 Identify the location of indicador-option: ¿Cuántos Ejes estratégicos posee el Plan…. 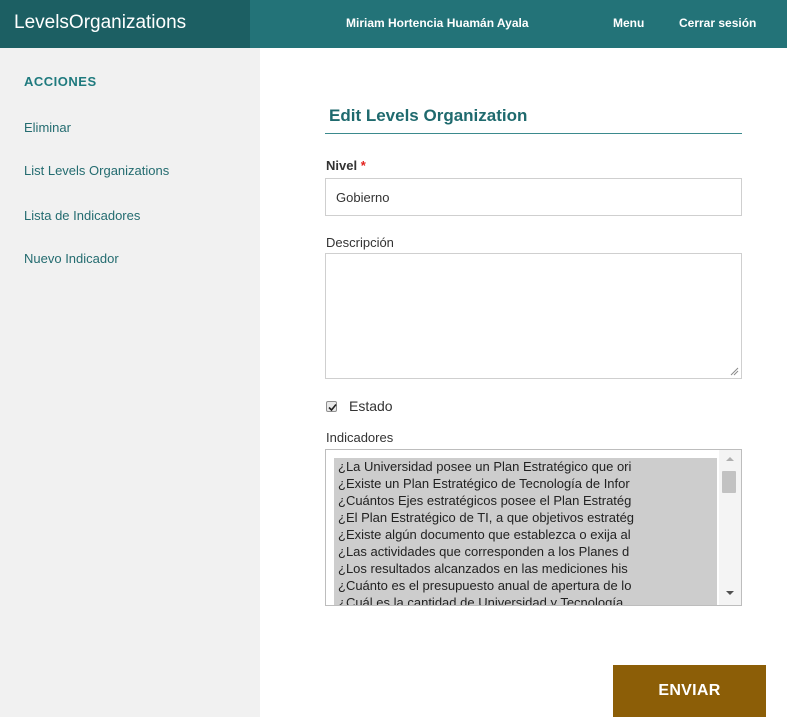
(525, 500).